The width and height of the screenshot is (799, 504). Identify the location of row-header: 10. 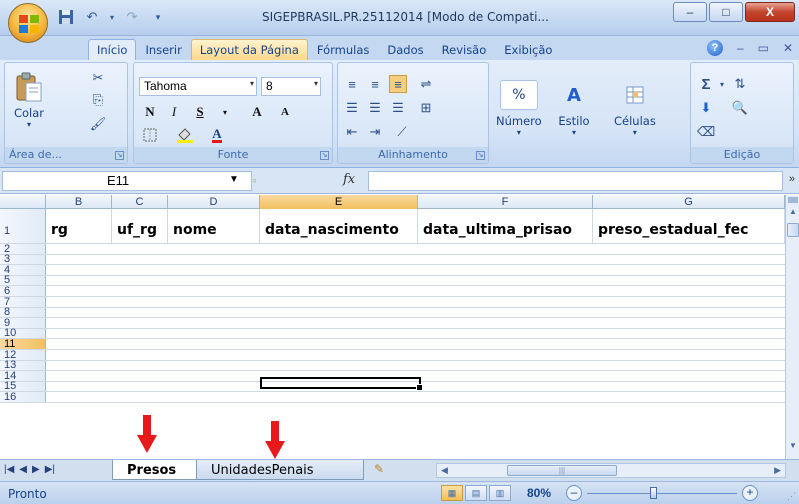
(23, 333).